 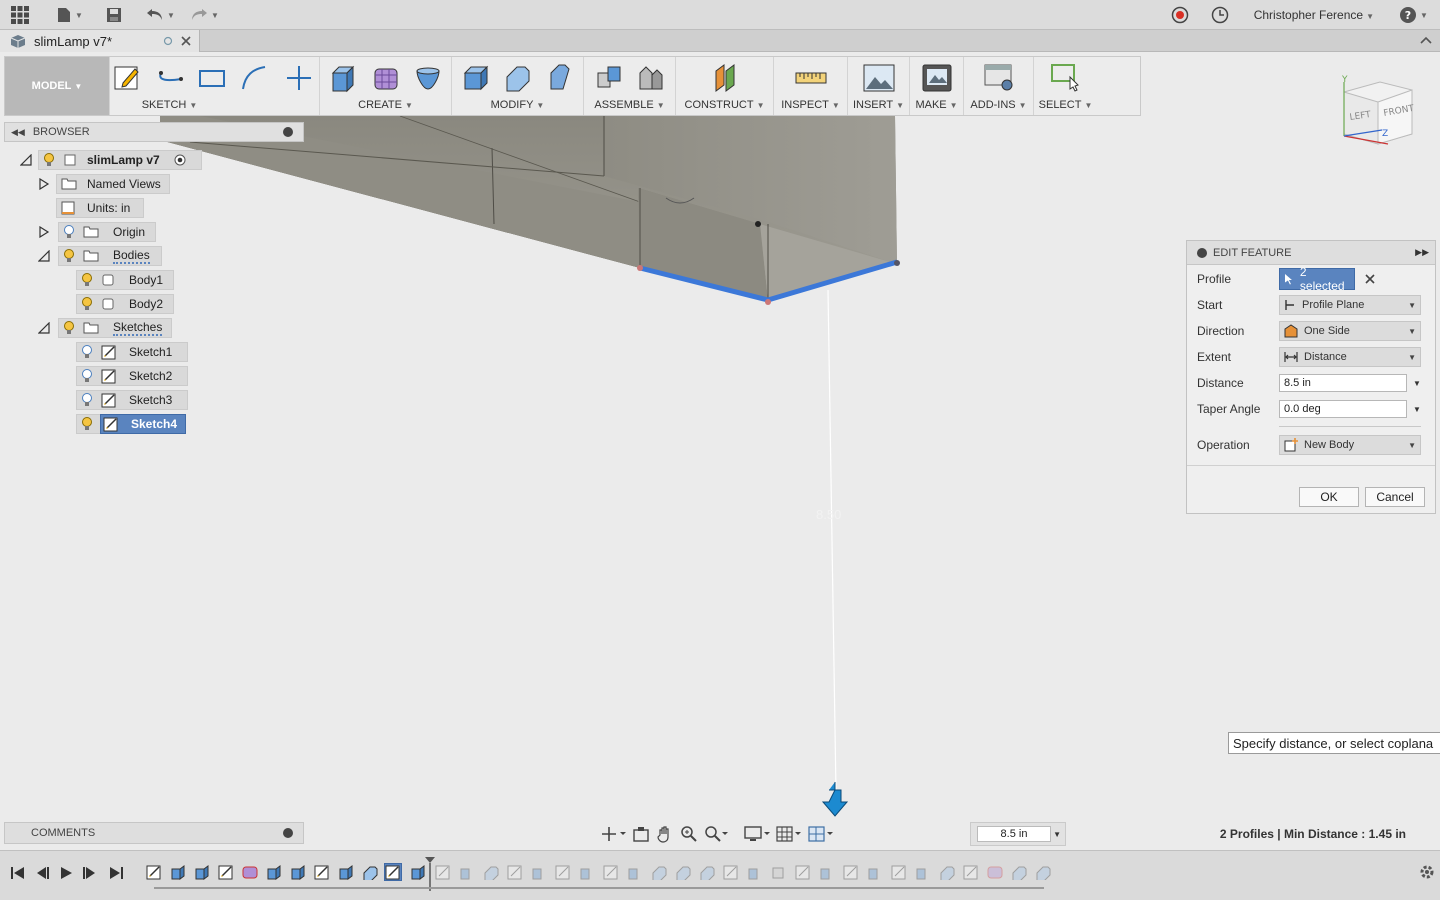 What do you see at coordinates (385, 106) in the screenshot?
I see `create-menu: CREATE ▼` at bounding box center [385, 106].